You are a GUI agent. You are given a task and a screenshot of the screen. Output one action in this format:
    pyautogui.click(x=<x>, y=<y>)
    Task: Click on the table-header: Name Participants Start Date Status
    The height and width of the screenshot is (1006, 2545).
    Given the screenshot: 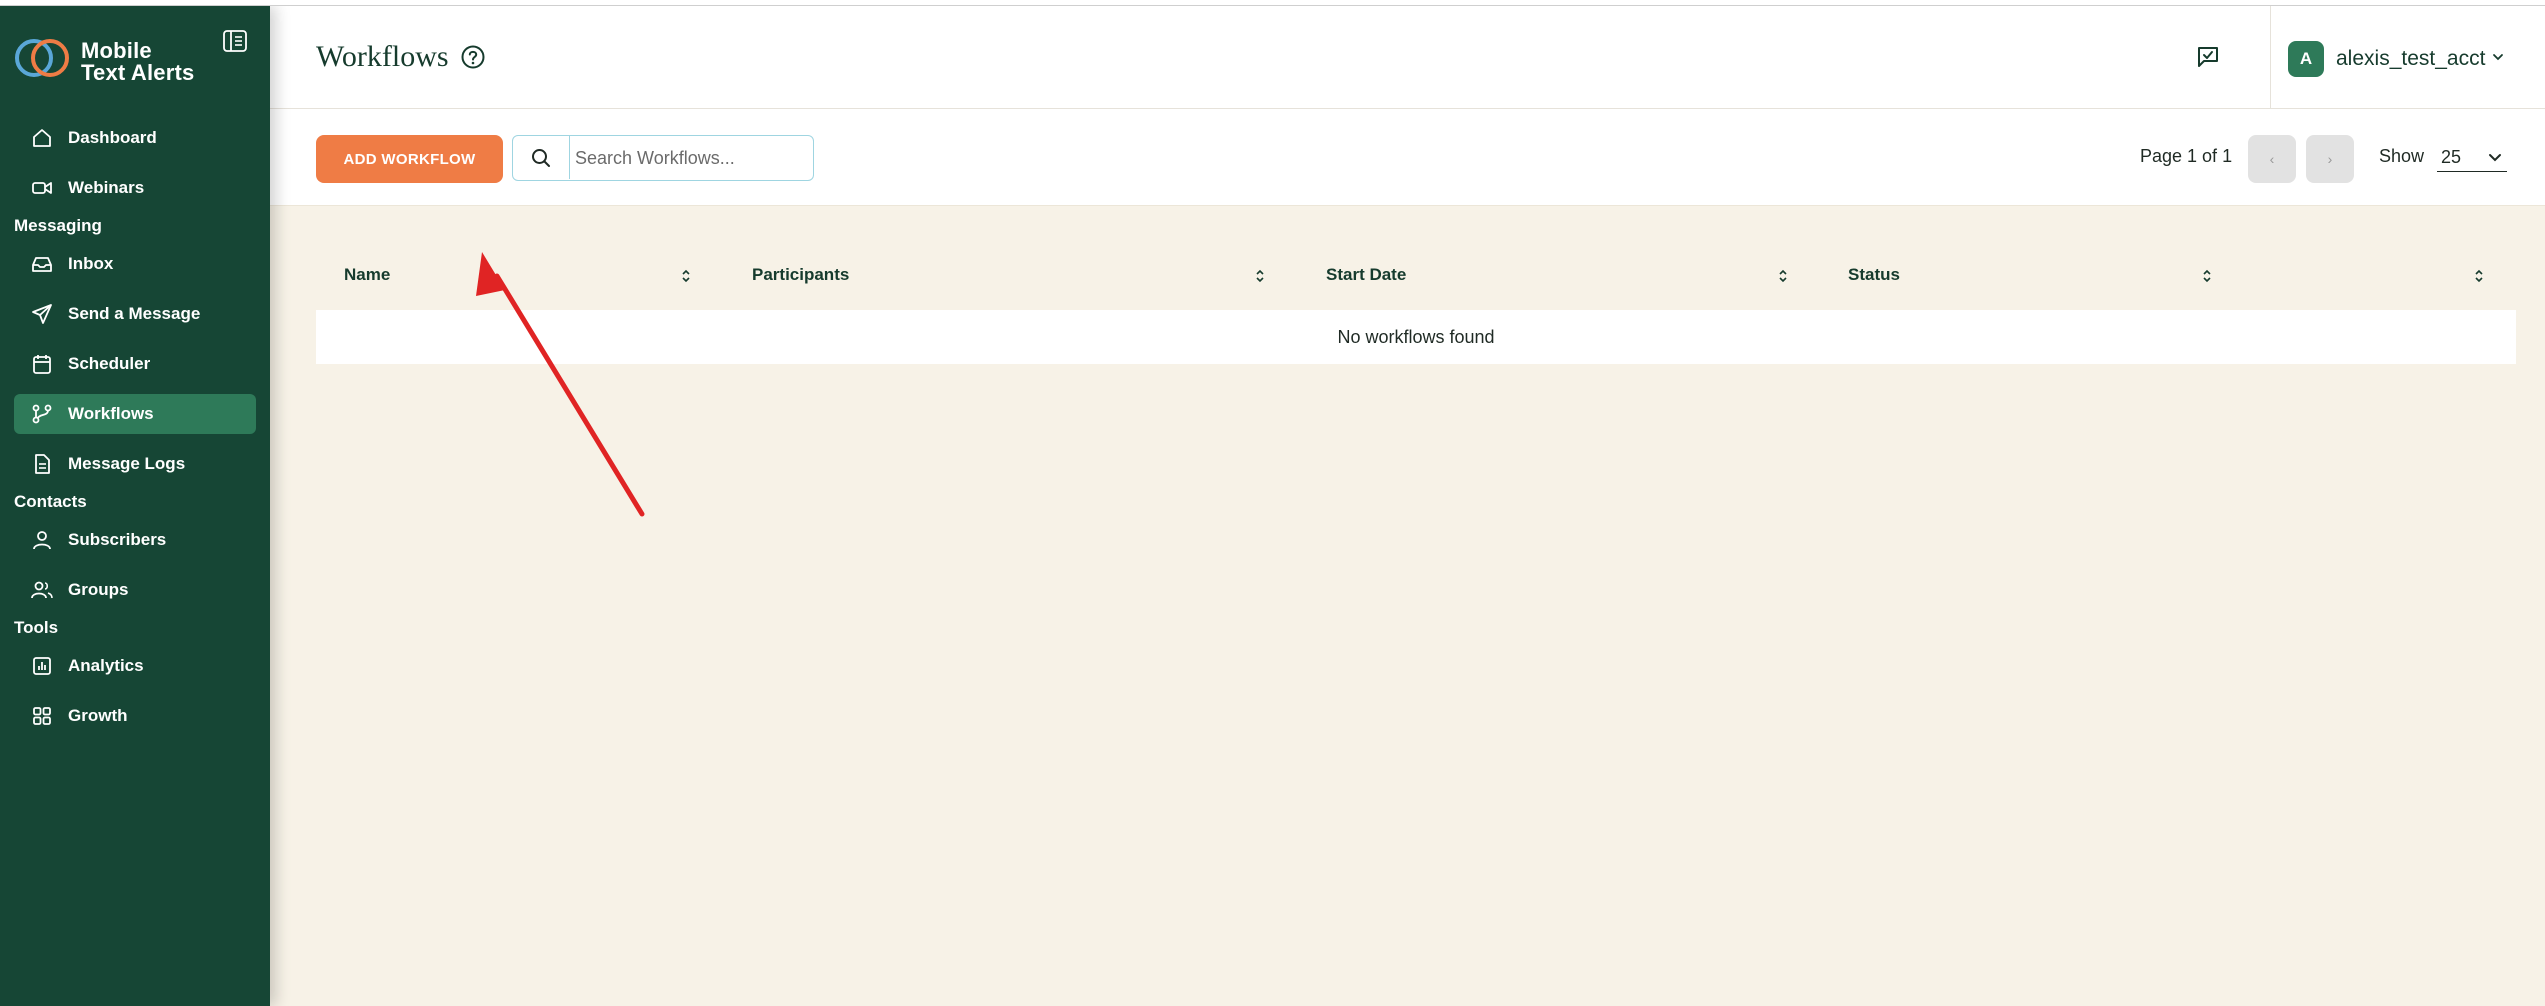 What is the action you would take?
    pyautogui.click(x=1416, y=275)
    